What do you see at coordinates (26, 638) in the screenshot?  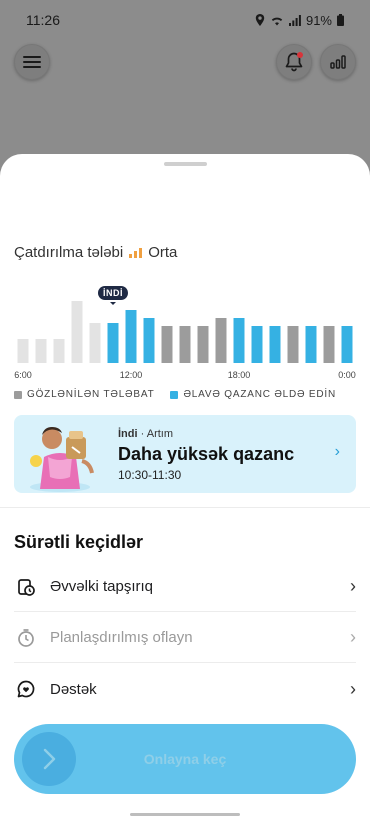 I see `timer-icon` at bounding box center [26, 638].